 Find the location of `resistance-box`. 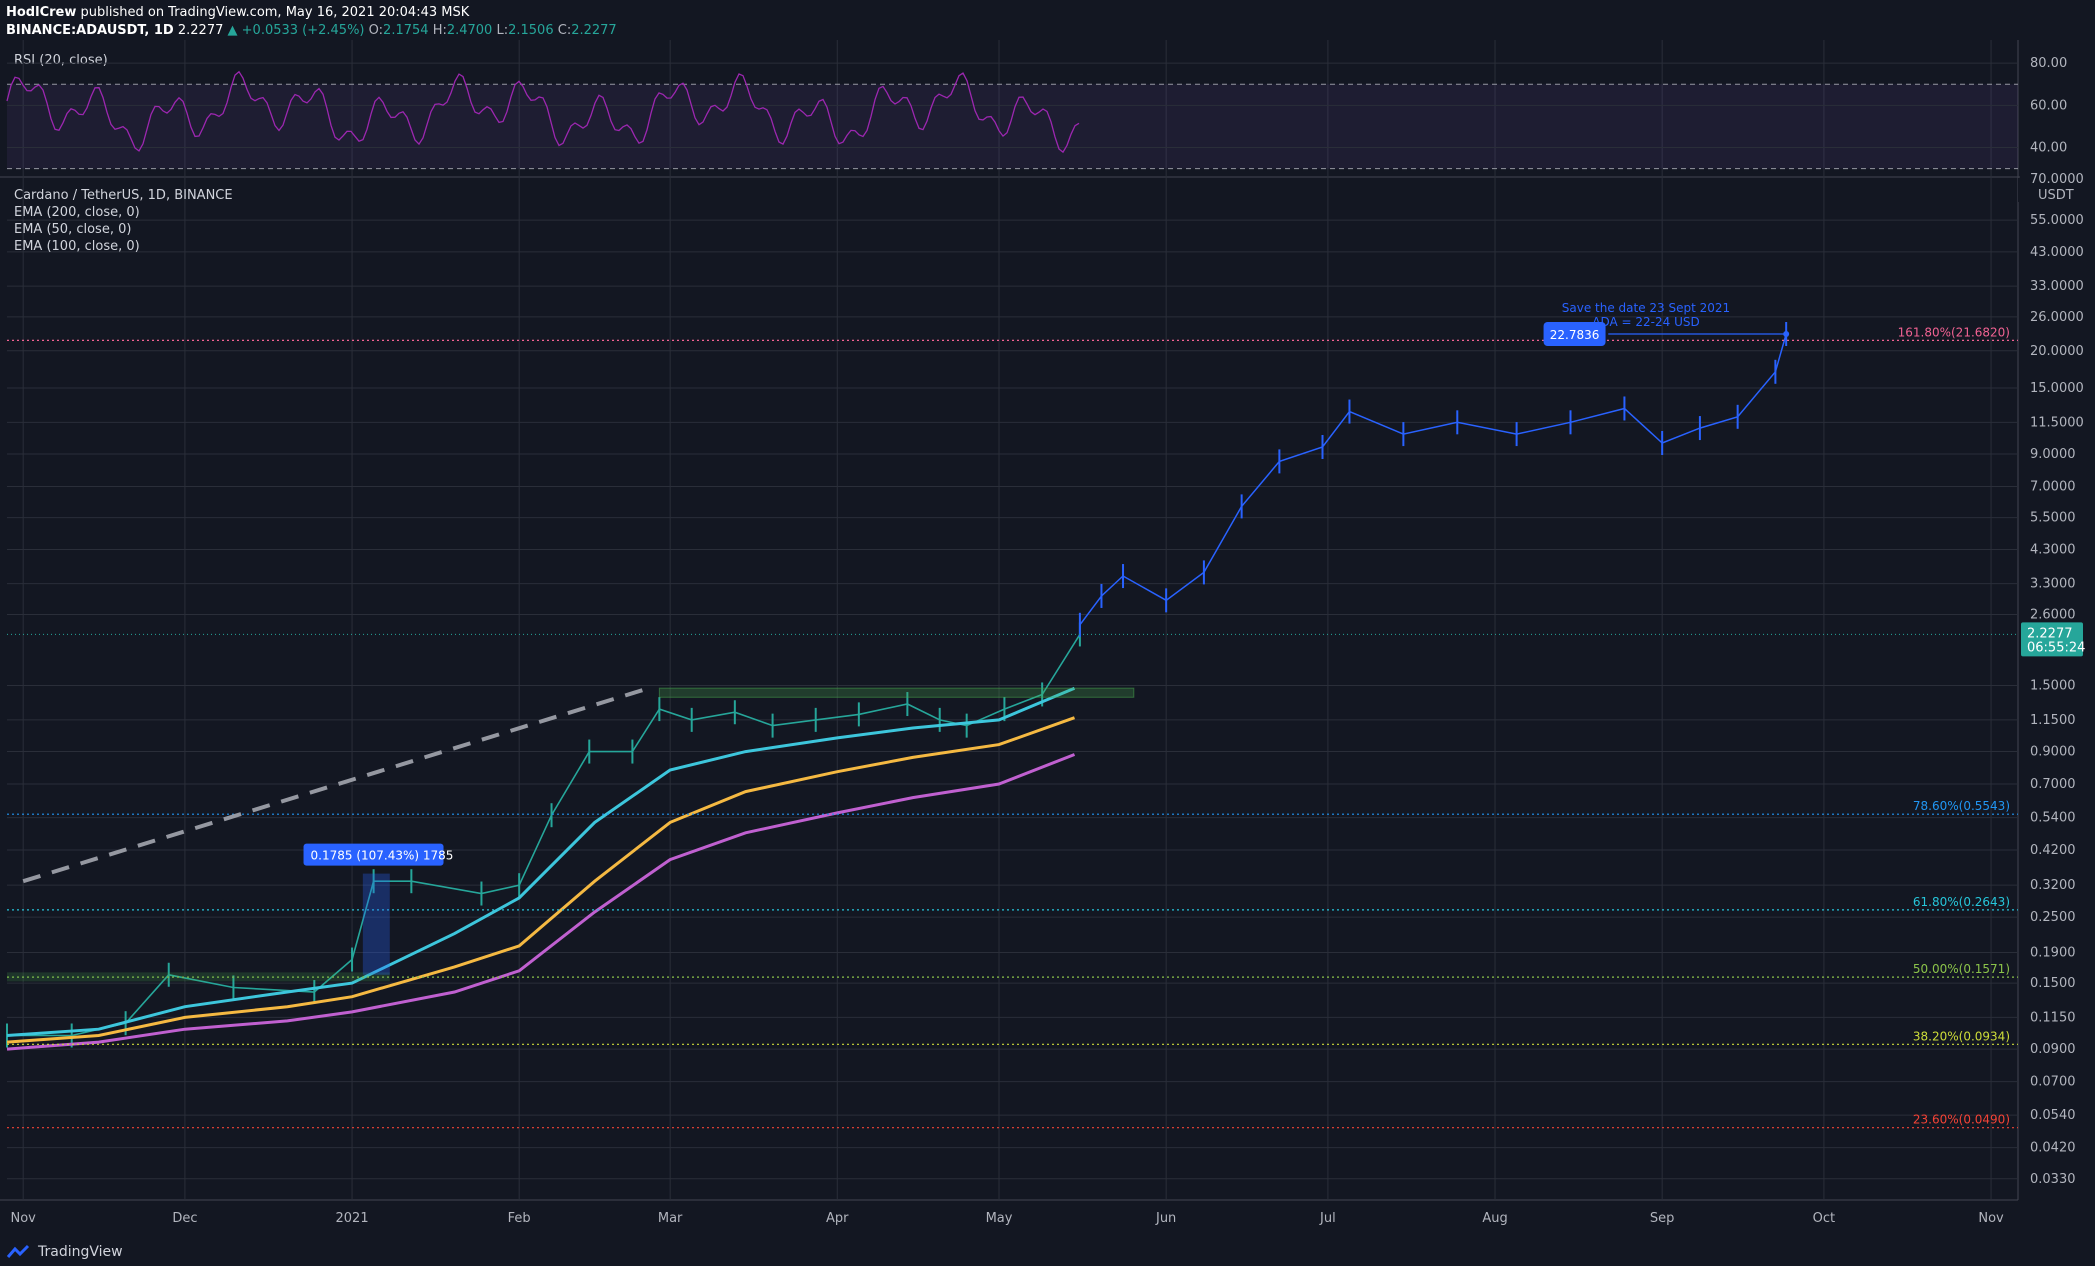

resistance-box is located at coordinates (896, 692).